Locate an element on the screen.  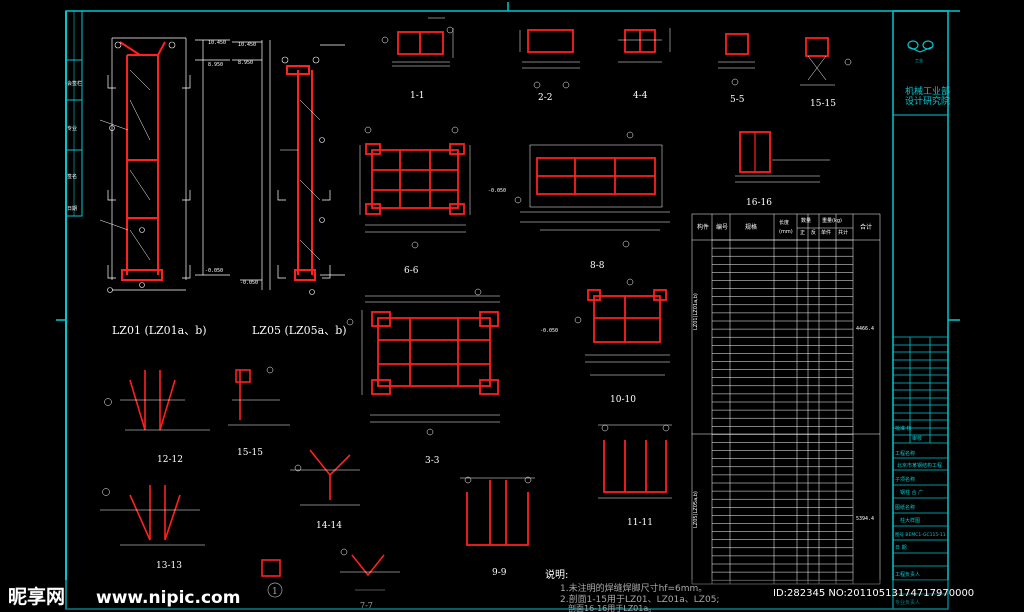
watermark-url: www.nipic.com is located at coordinates (168, 598).